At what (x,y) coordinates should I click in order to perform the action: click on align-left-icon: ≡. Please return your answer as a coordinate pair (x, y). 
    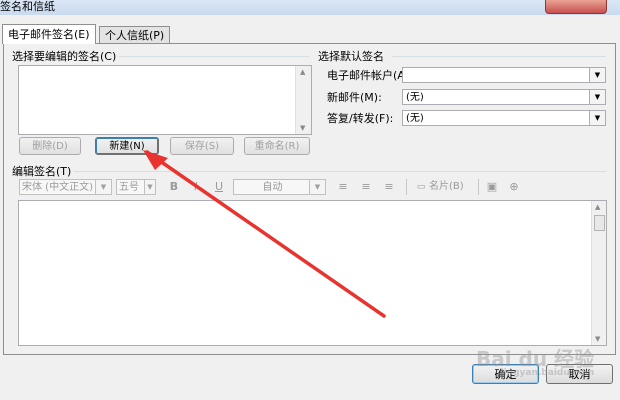
    Looking at the image, I should click on (343, 187).